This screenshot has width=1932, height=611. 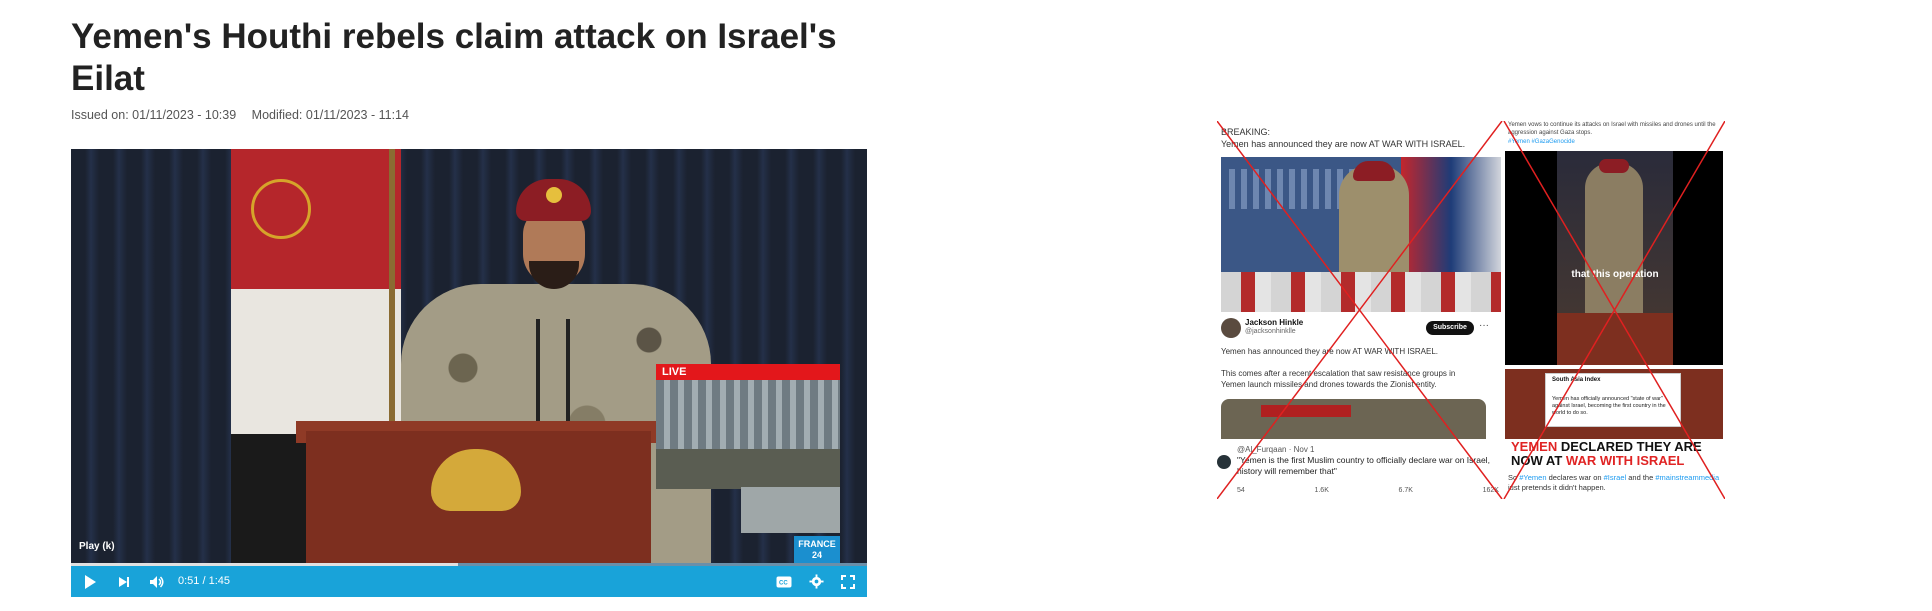 I want to click on settings-button, so click(x=816, y=581).